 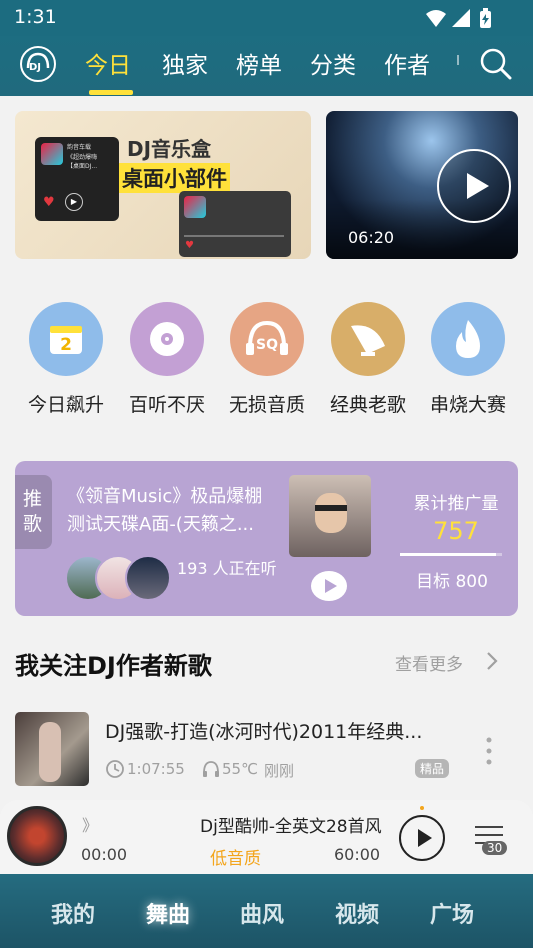 I want to click on category-lossless: SQ 无损音质, so click(x=267, y=359).